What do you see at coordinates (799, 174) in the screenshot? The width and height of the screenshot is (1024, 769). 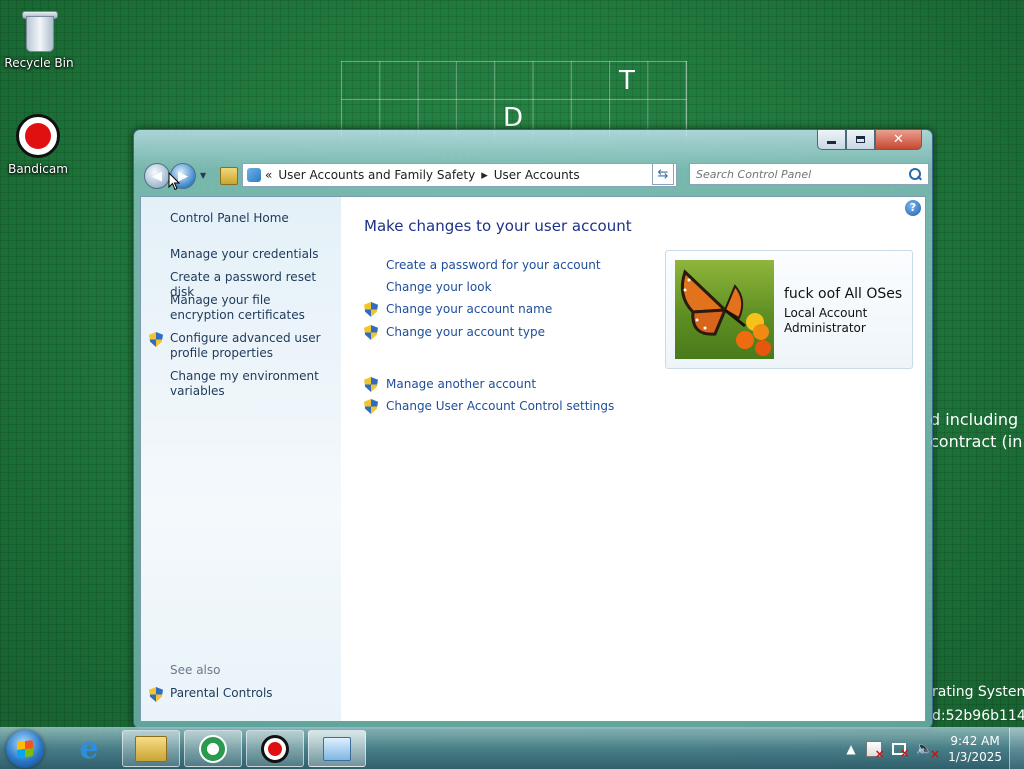 I see `search-input` at bounding box center [799, 174].